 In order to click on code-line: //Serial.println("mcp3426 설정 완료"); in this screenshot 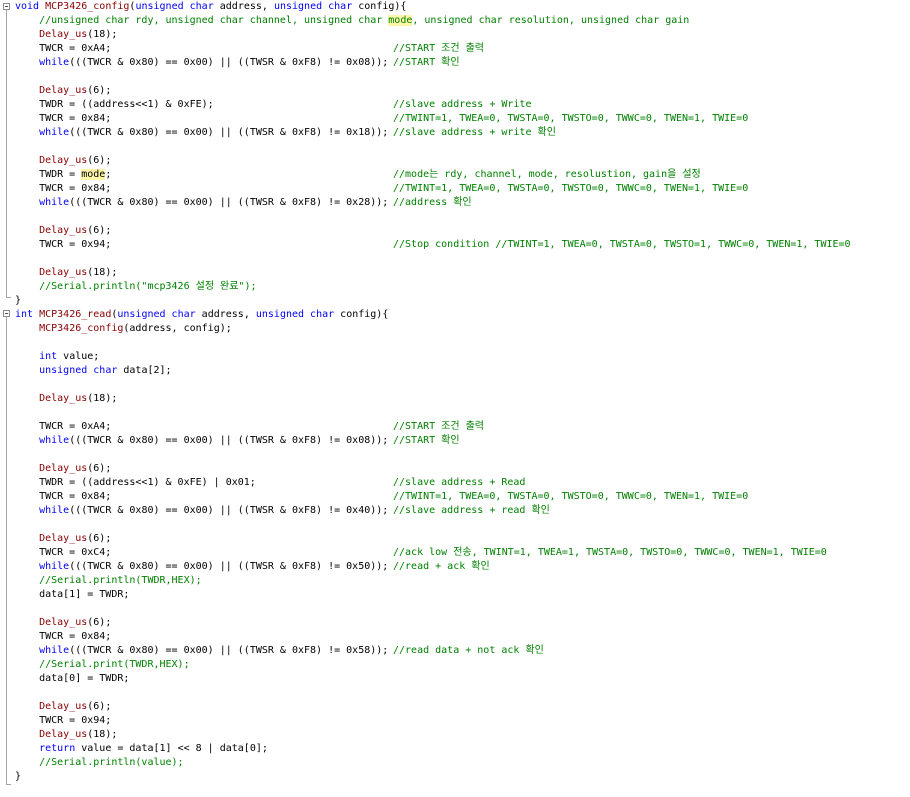, I will do `click(135, 287)`.